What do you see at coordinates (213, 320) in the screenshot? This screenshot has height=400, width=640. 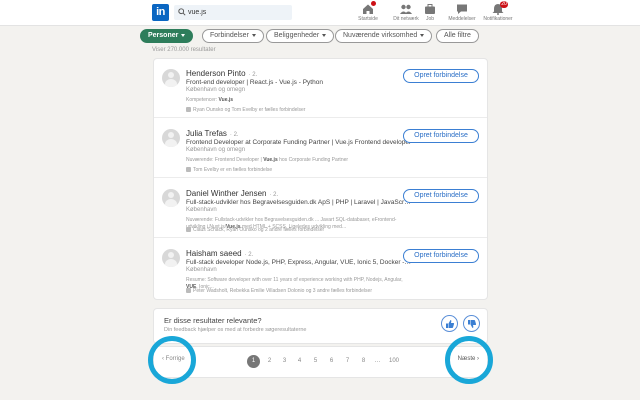 I see `feedback-question: Er disse resultater relevante?` at bounding box center [213, 320].